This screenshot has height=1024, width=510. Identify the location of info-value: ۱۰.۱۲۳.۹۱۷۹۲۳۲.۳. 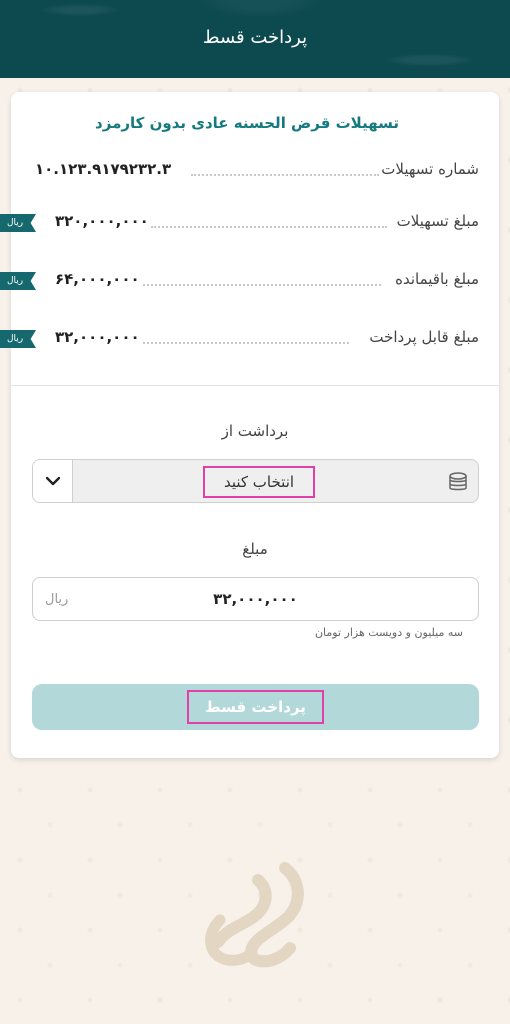
(103, 169).